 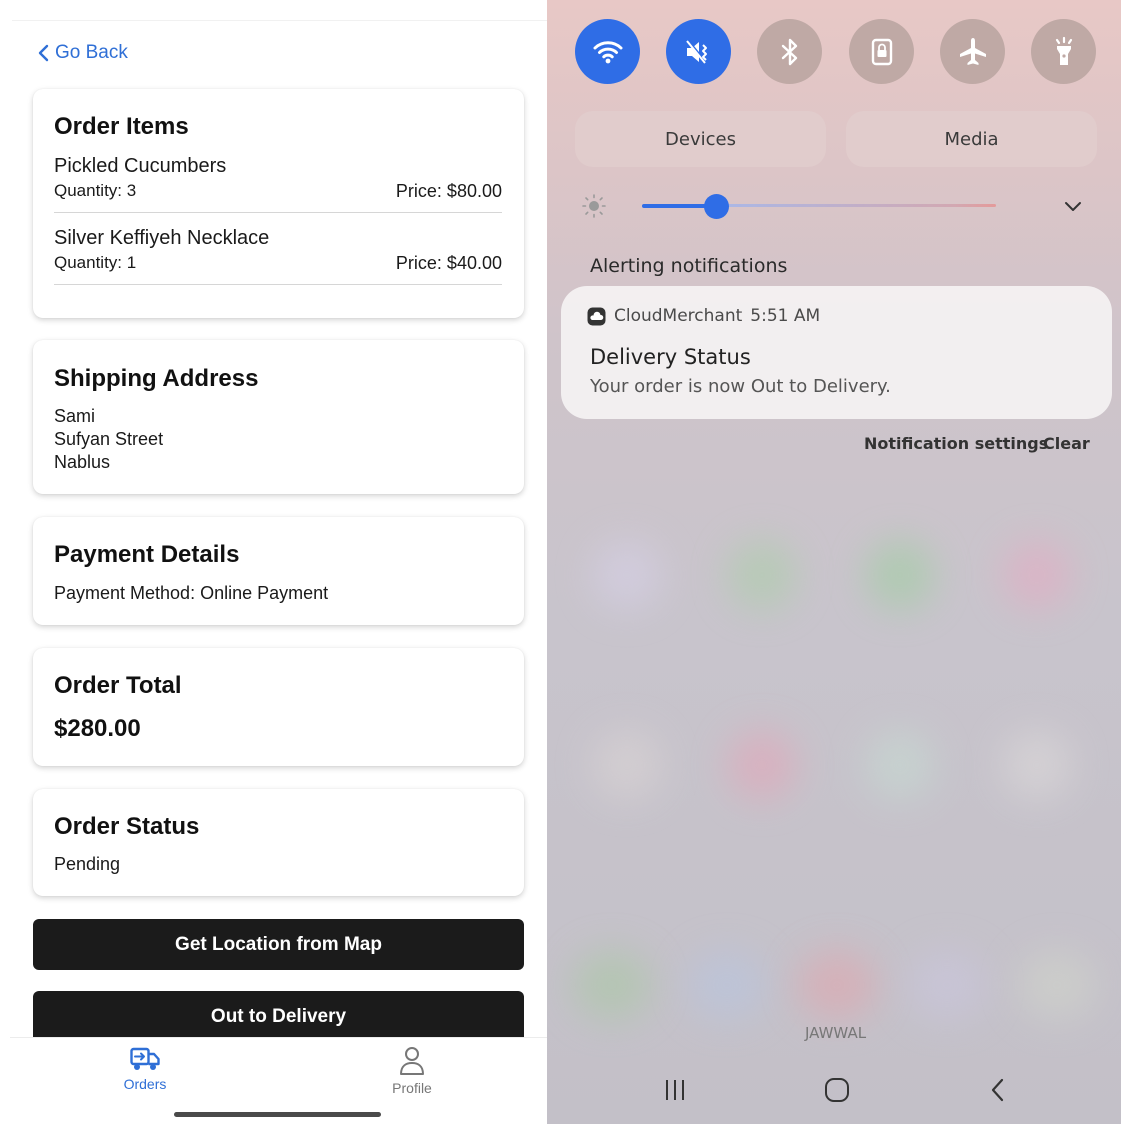 I want to click on flashlight-icon, so click(x=1063, y=50).